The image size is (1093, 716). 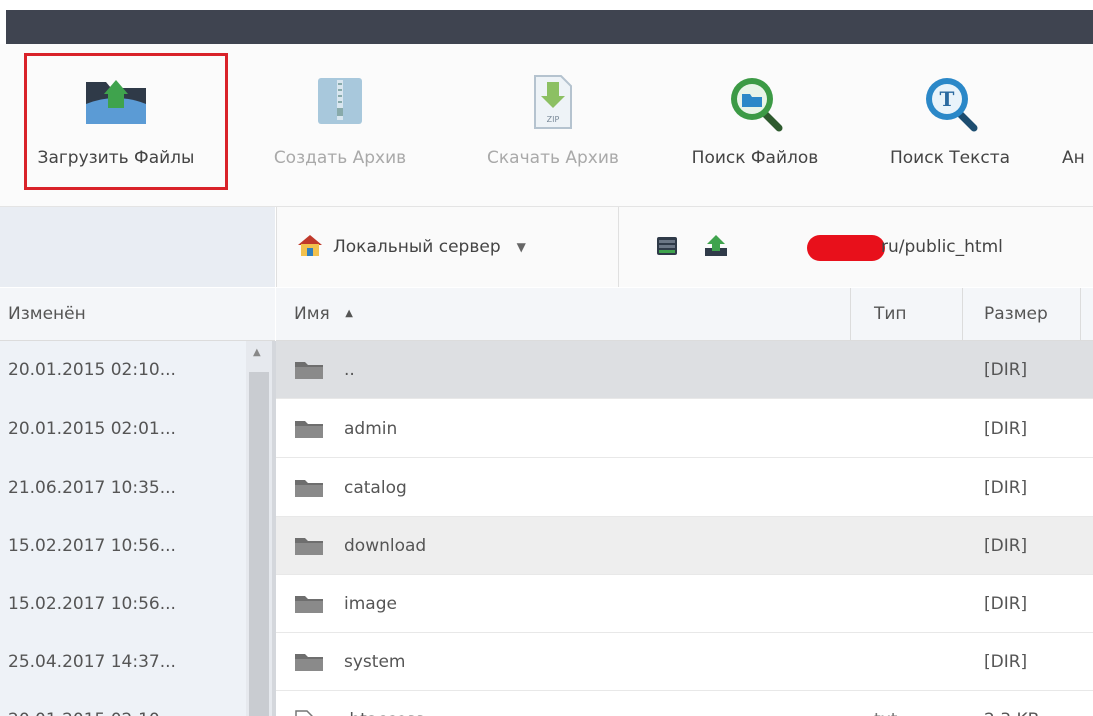 I want to click on file-search-label: Поиск Файлов, so click(x=755, y=158).